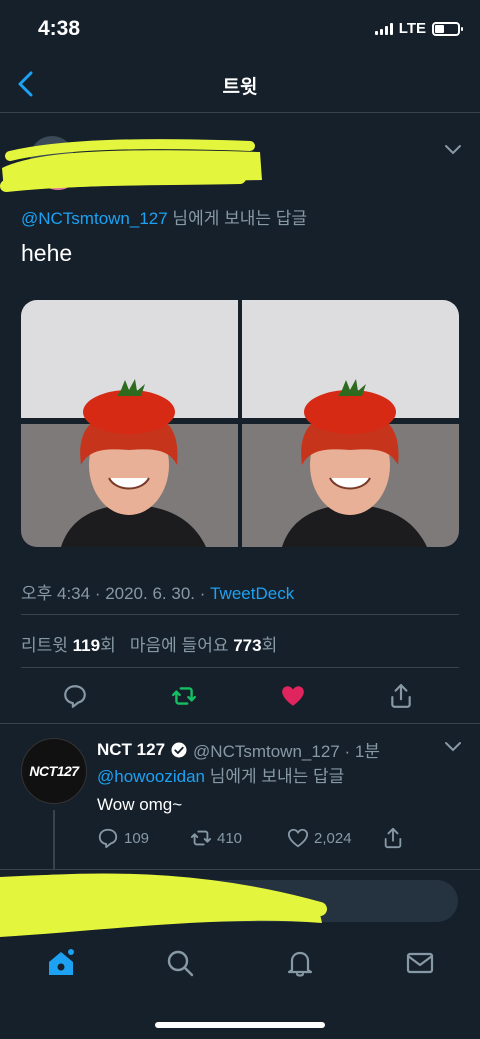  I want to click on verified-icon, so click(179, 749).